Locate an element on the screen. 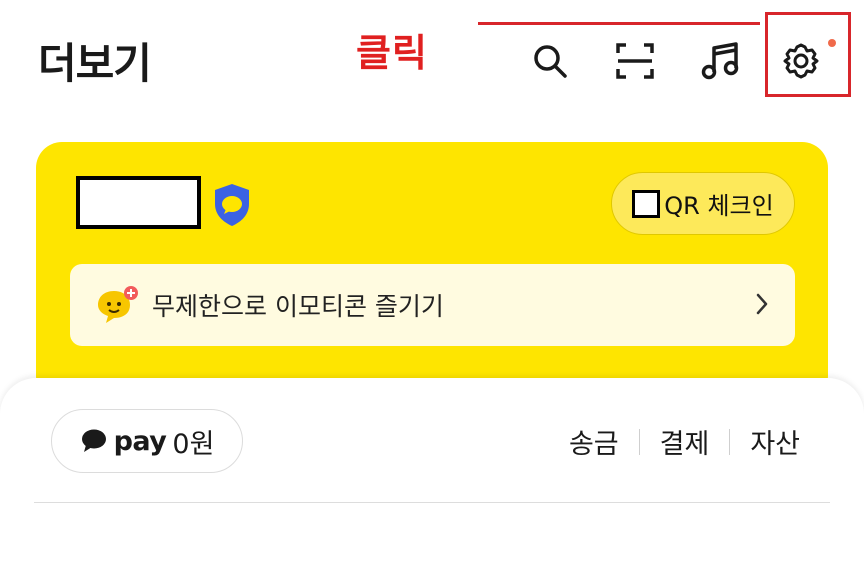  pay-actions: 송금 결제 자산 is located at coordinates (674, 441).